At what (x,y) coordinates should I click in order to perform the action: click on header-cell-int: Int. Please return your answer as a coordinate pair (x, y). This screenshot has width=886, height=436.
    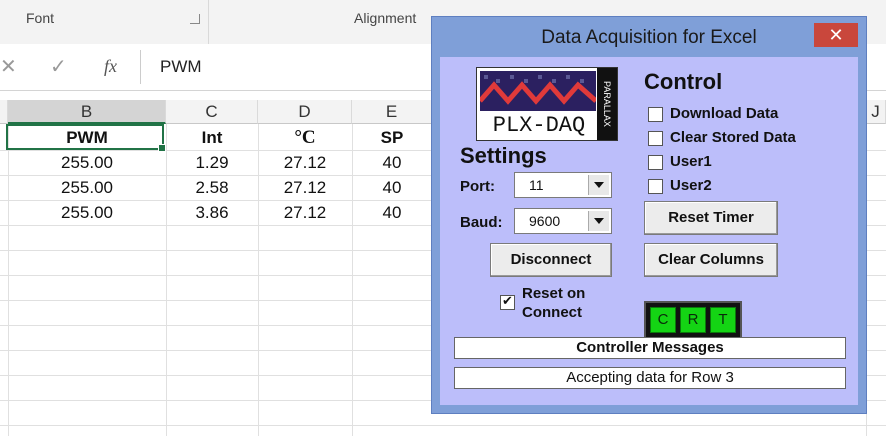
    Looking at the image, I should click on (212, 137).